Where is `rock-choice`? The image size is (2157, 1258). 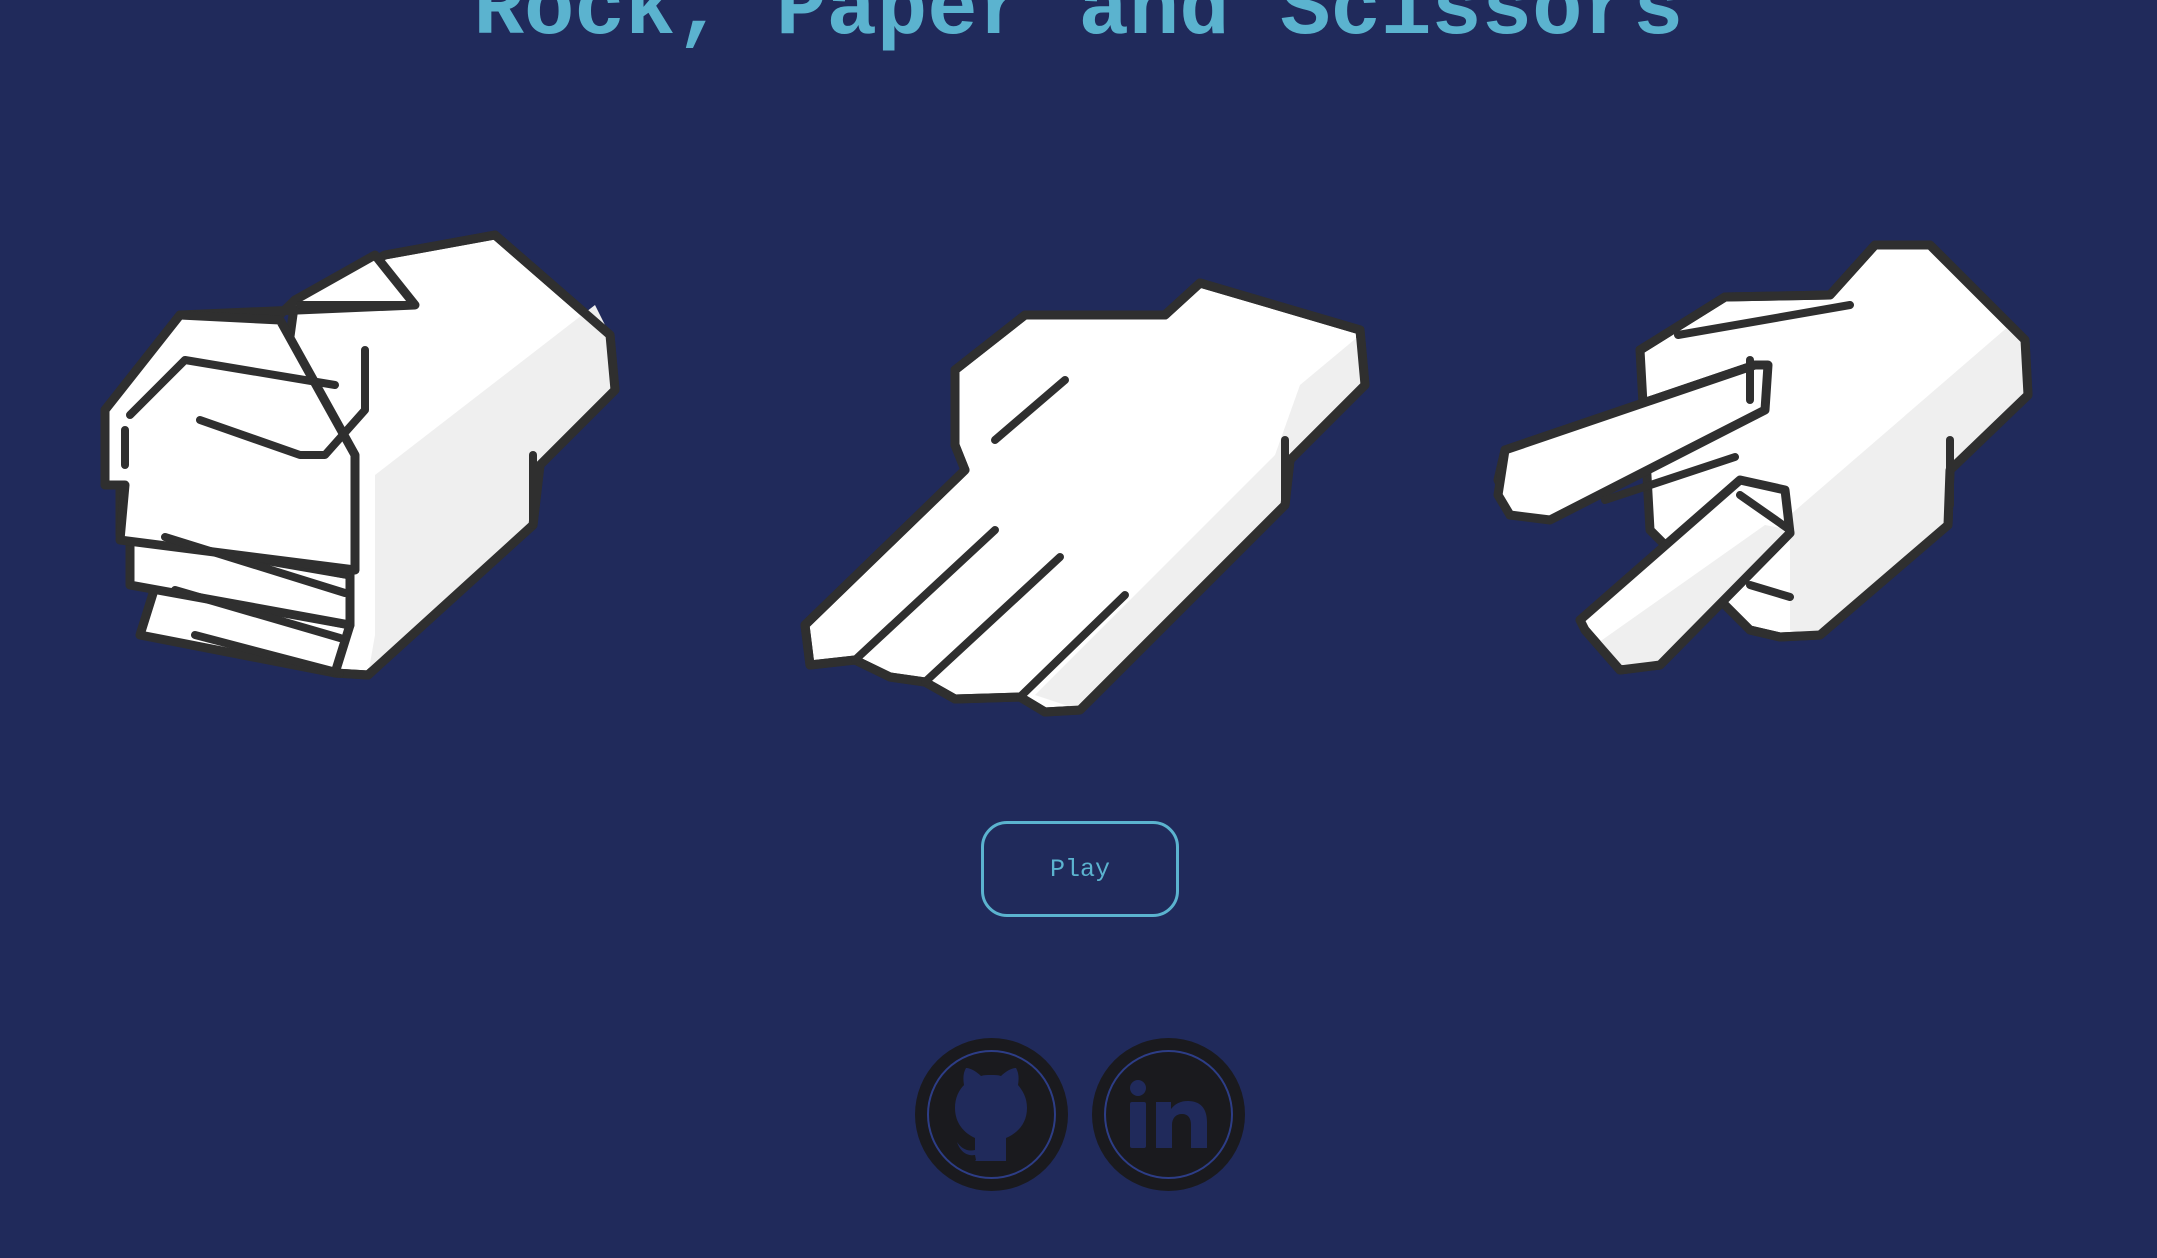
rock-choice is located at coordinates (370, 455).